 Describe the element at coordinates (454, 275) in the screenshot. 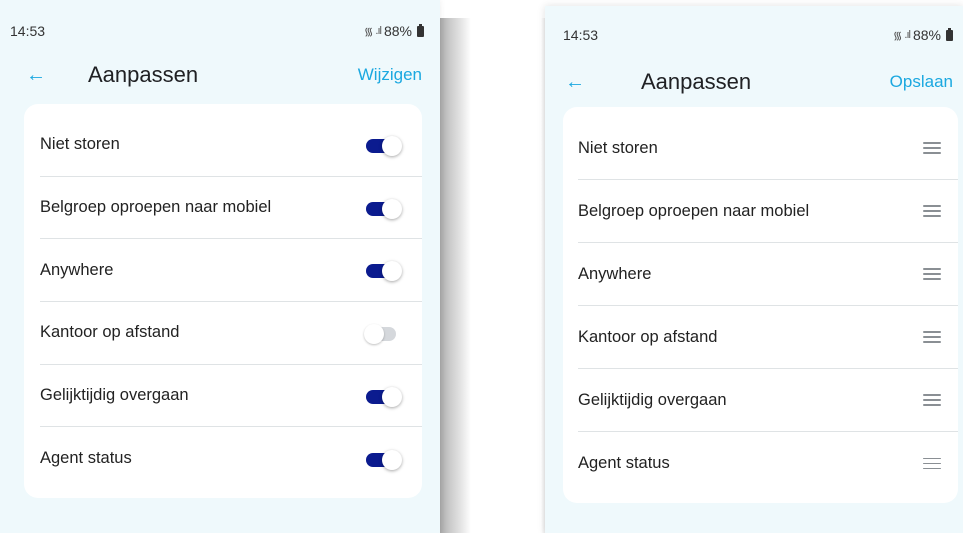

I see `phone-shadow` at that location.